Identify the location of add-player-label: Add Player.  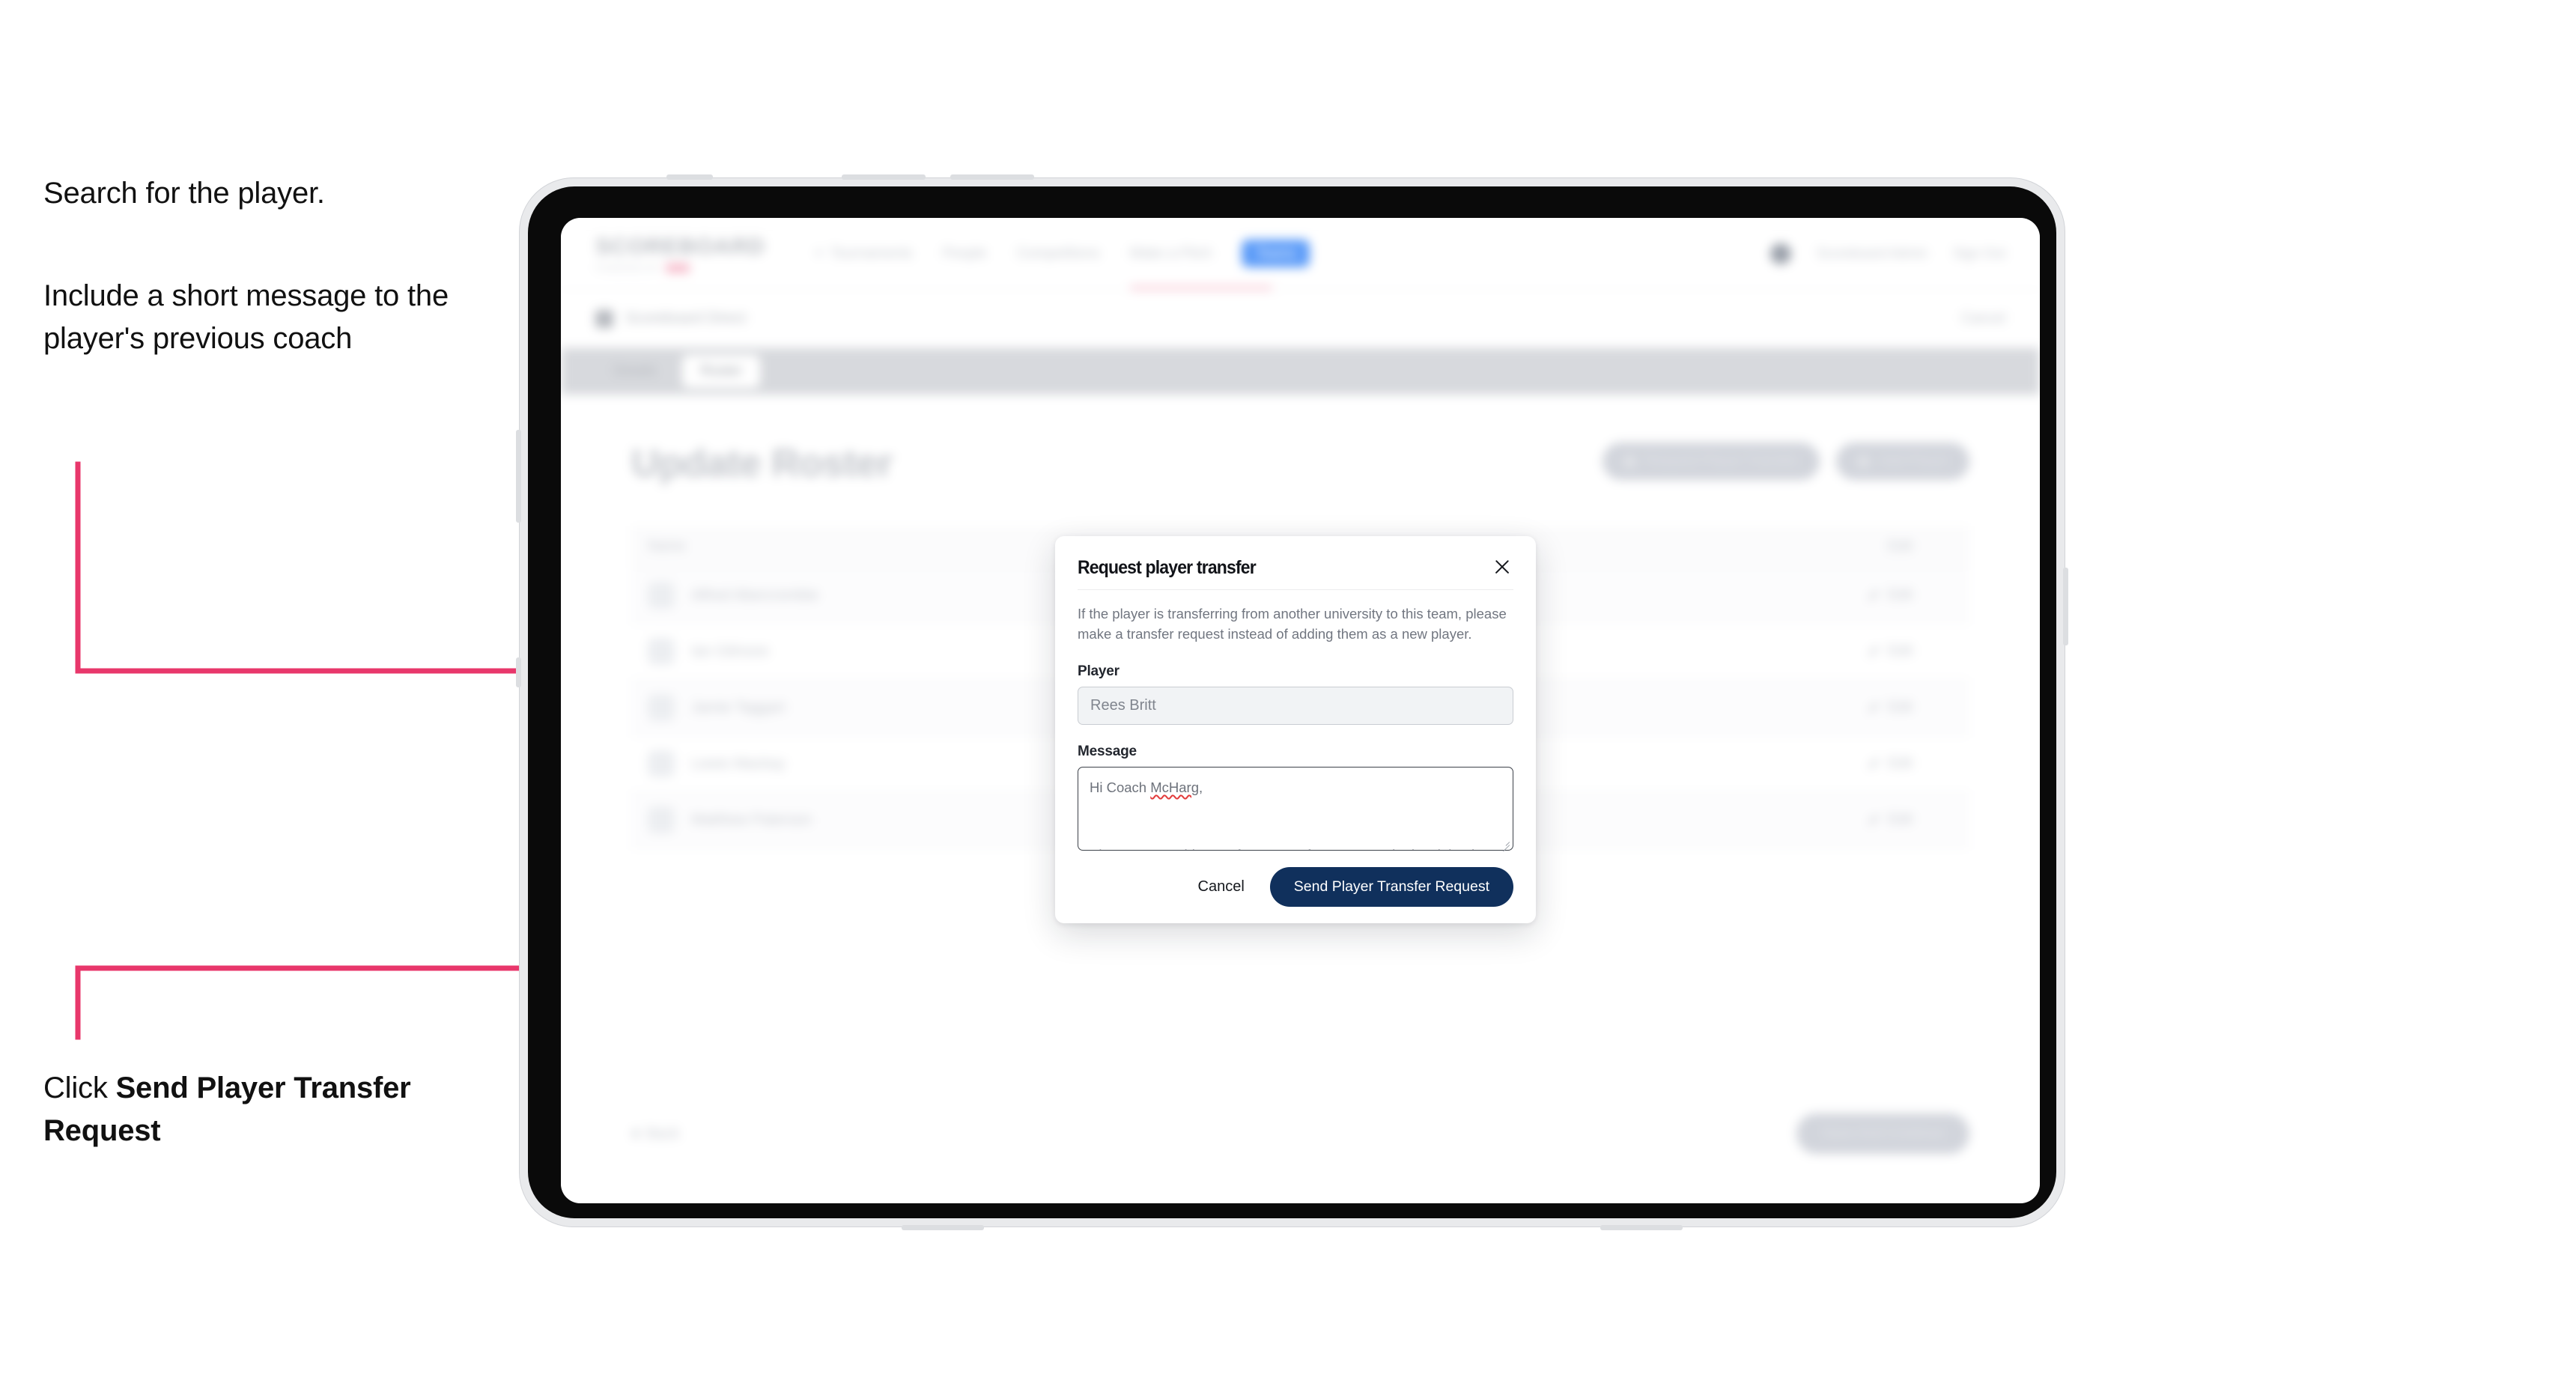
(1913, 461).